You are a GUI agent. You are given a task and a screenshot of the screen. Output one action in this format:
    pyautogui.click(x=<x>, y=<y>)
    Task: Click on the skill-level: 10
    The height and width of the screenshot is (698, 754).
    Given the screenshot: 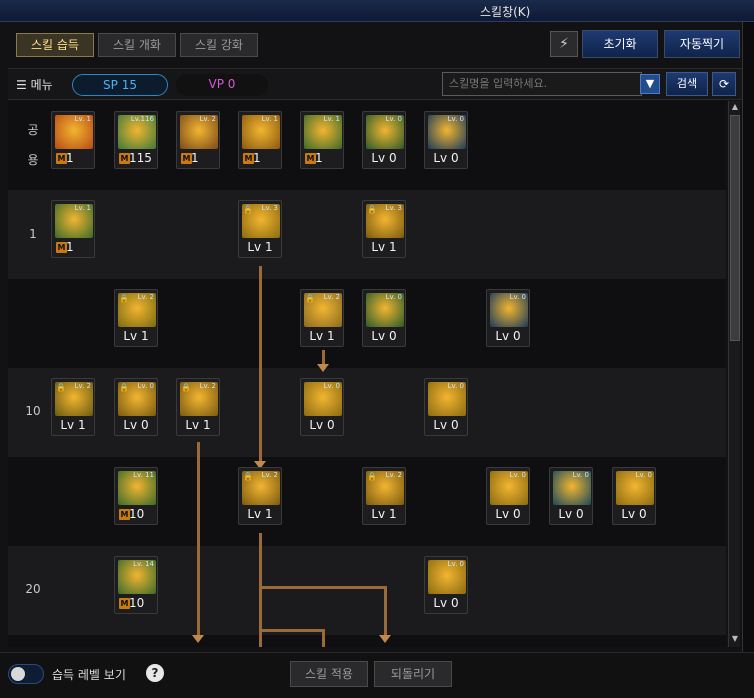 What is the action you would take?
    pyautogui.click(x=137, y=603)
    